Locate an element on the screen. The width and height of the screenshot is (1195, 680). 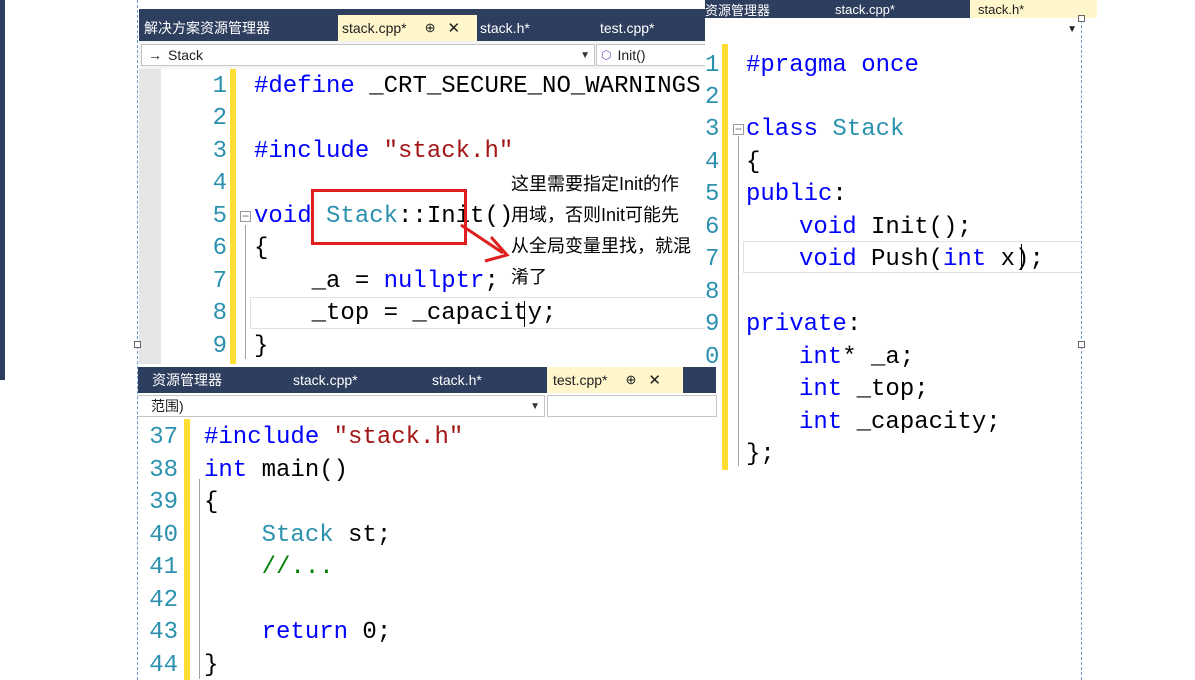
code-line: void Push(int x); is located at coordinates (921, 259).